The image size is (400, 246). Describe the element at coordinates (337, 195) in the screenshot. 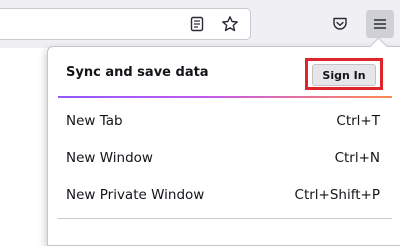

I see `menu-item-shortcut: Ctrl+Shift+P` at that location.